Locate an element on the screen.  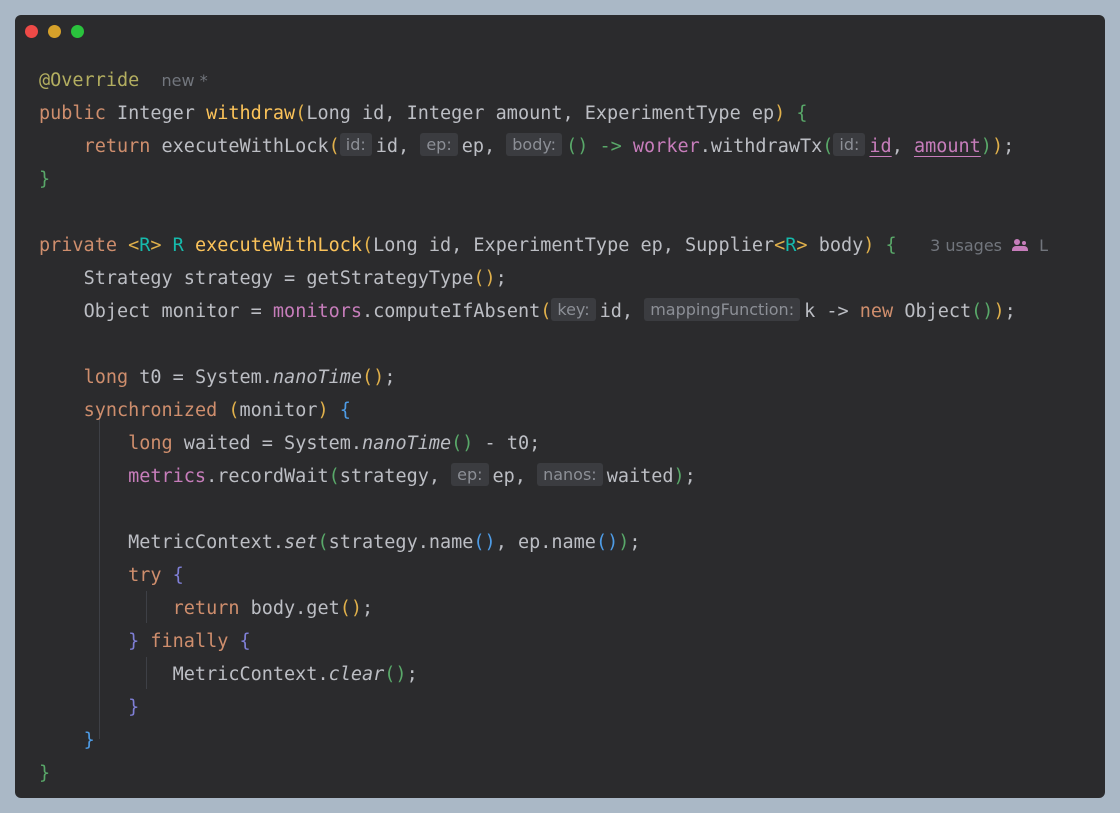
keyword: private is located at coordinates (78, 245).